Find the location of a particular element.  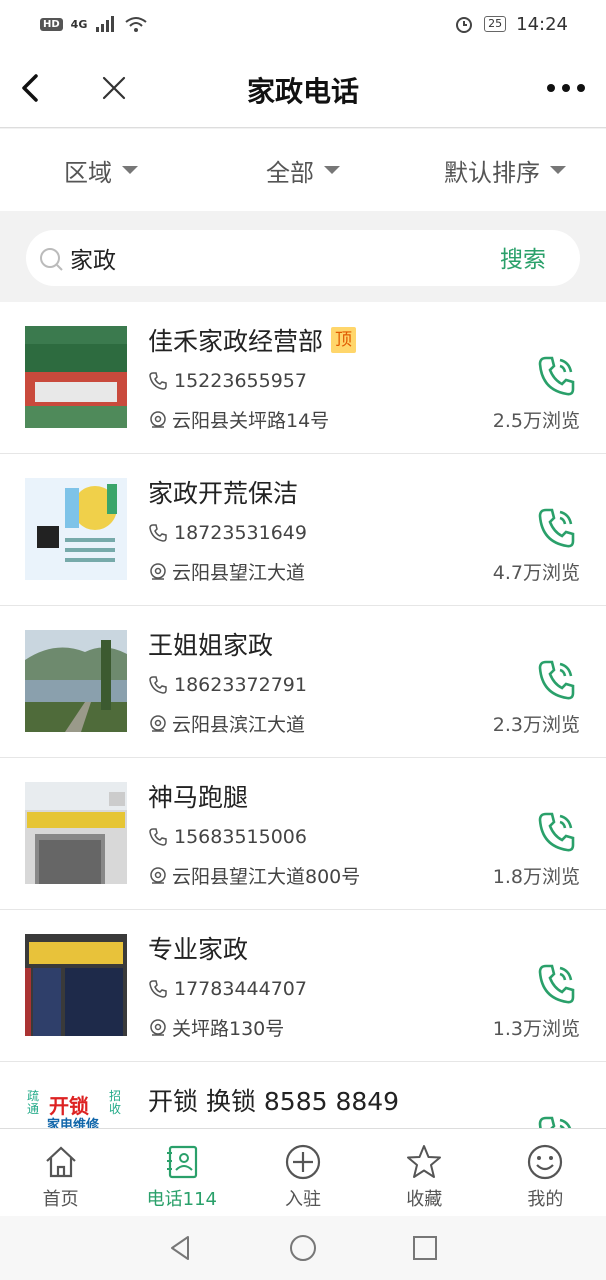

listing-name-row: 开锁 换锁 8585 8849 is located at coordinates (273, 1100).